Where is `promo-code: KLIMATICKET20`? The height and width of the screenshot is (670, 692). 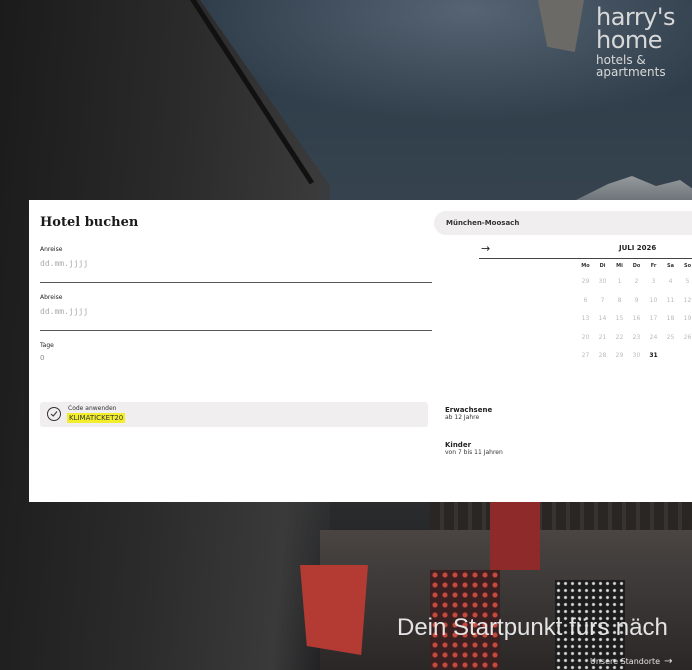 promo-code: KLIMATICKET20 is located at coordinates (96, 418).